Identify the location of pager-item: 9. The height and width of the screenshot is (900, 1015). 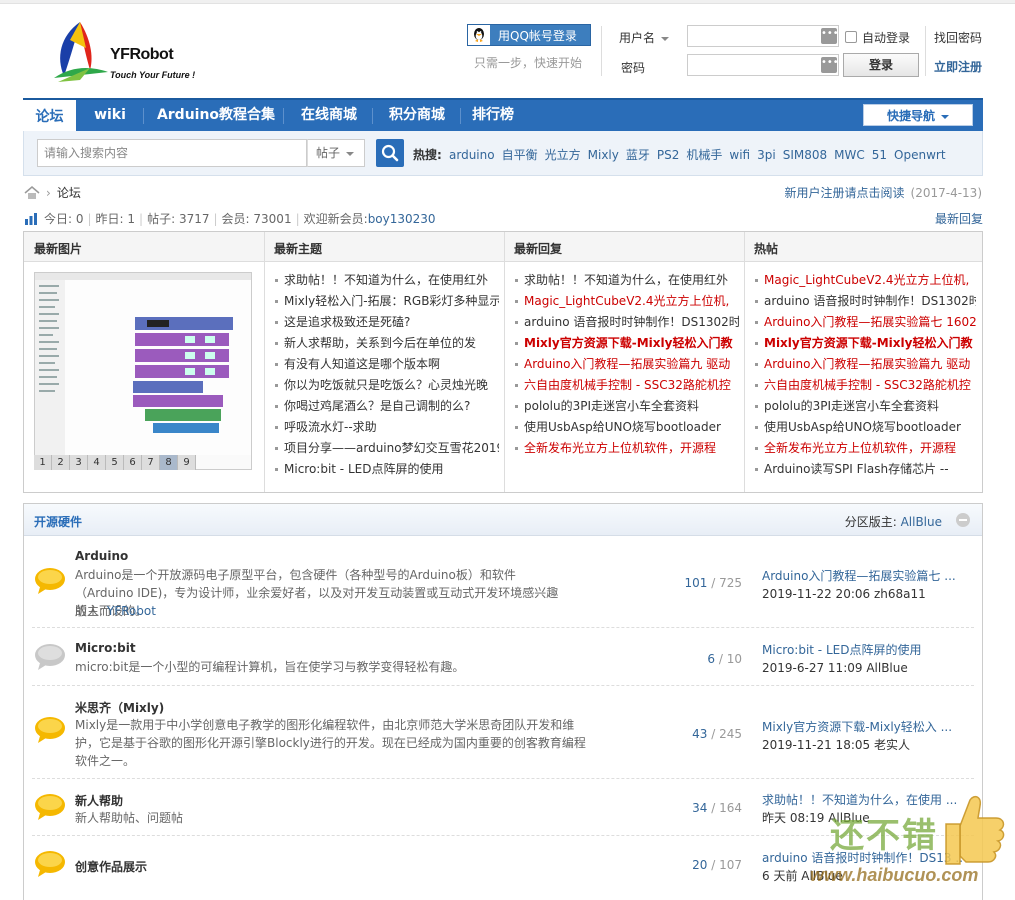
(187, 462).